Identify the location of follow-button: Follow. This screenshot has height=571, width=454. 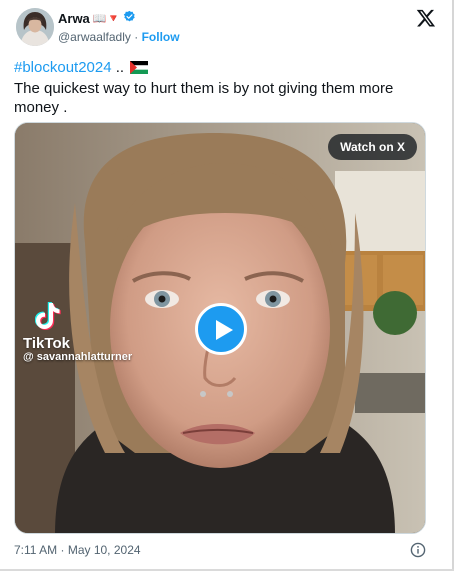
(161, 37).